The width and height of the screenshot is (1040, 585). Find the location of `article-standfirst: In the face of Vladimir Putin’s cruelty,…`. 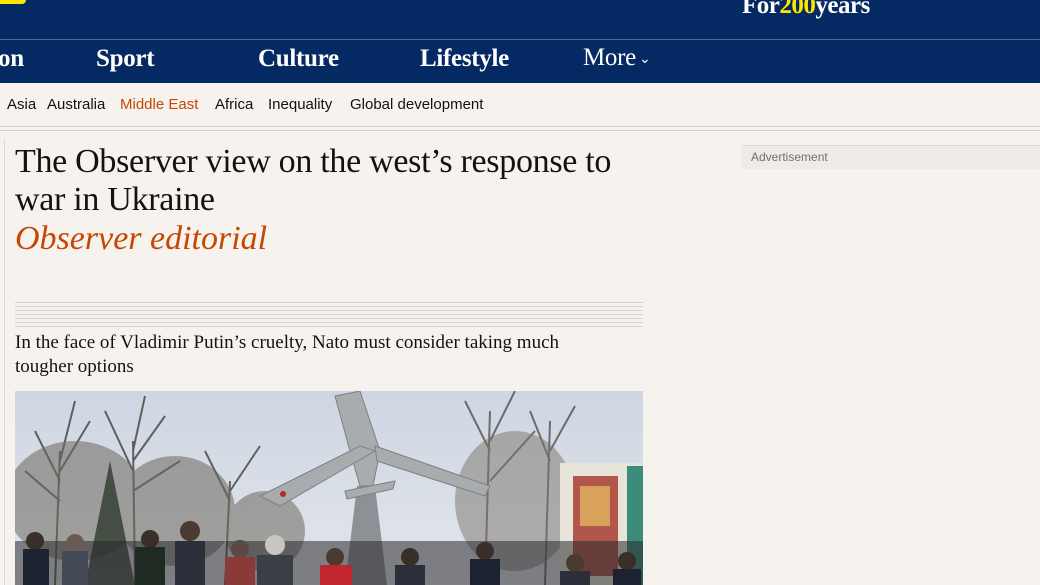

article-standfirst: In the face of Vladimir Putin’s cruelty,… is located at coordinates (287, 354).